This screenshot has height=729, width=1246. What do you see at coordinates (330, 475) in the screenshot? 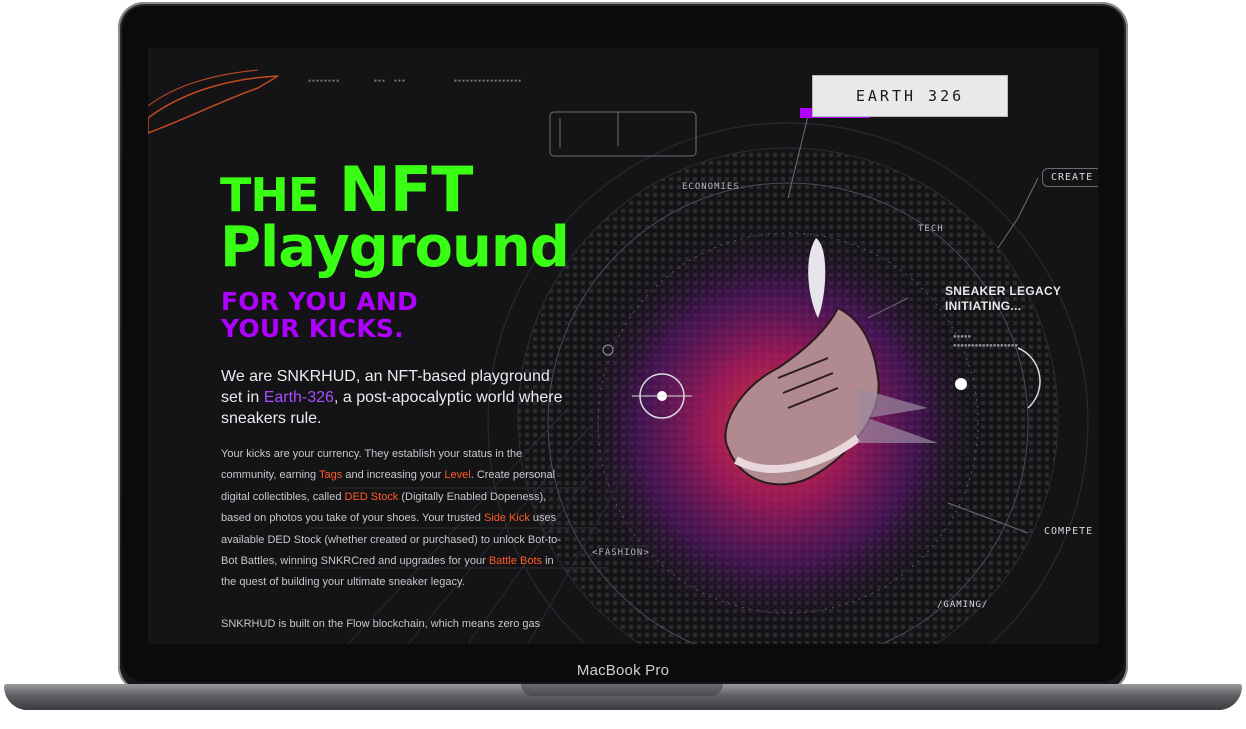
I see `tags-link: Tags` at bounding box center [330, 475].